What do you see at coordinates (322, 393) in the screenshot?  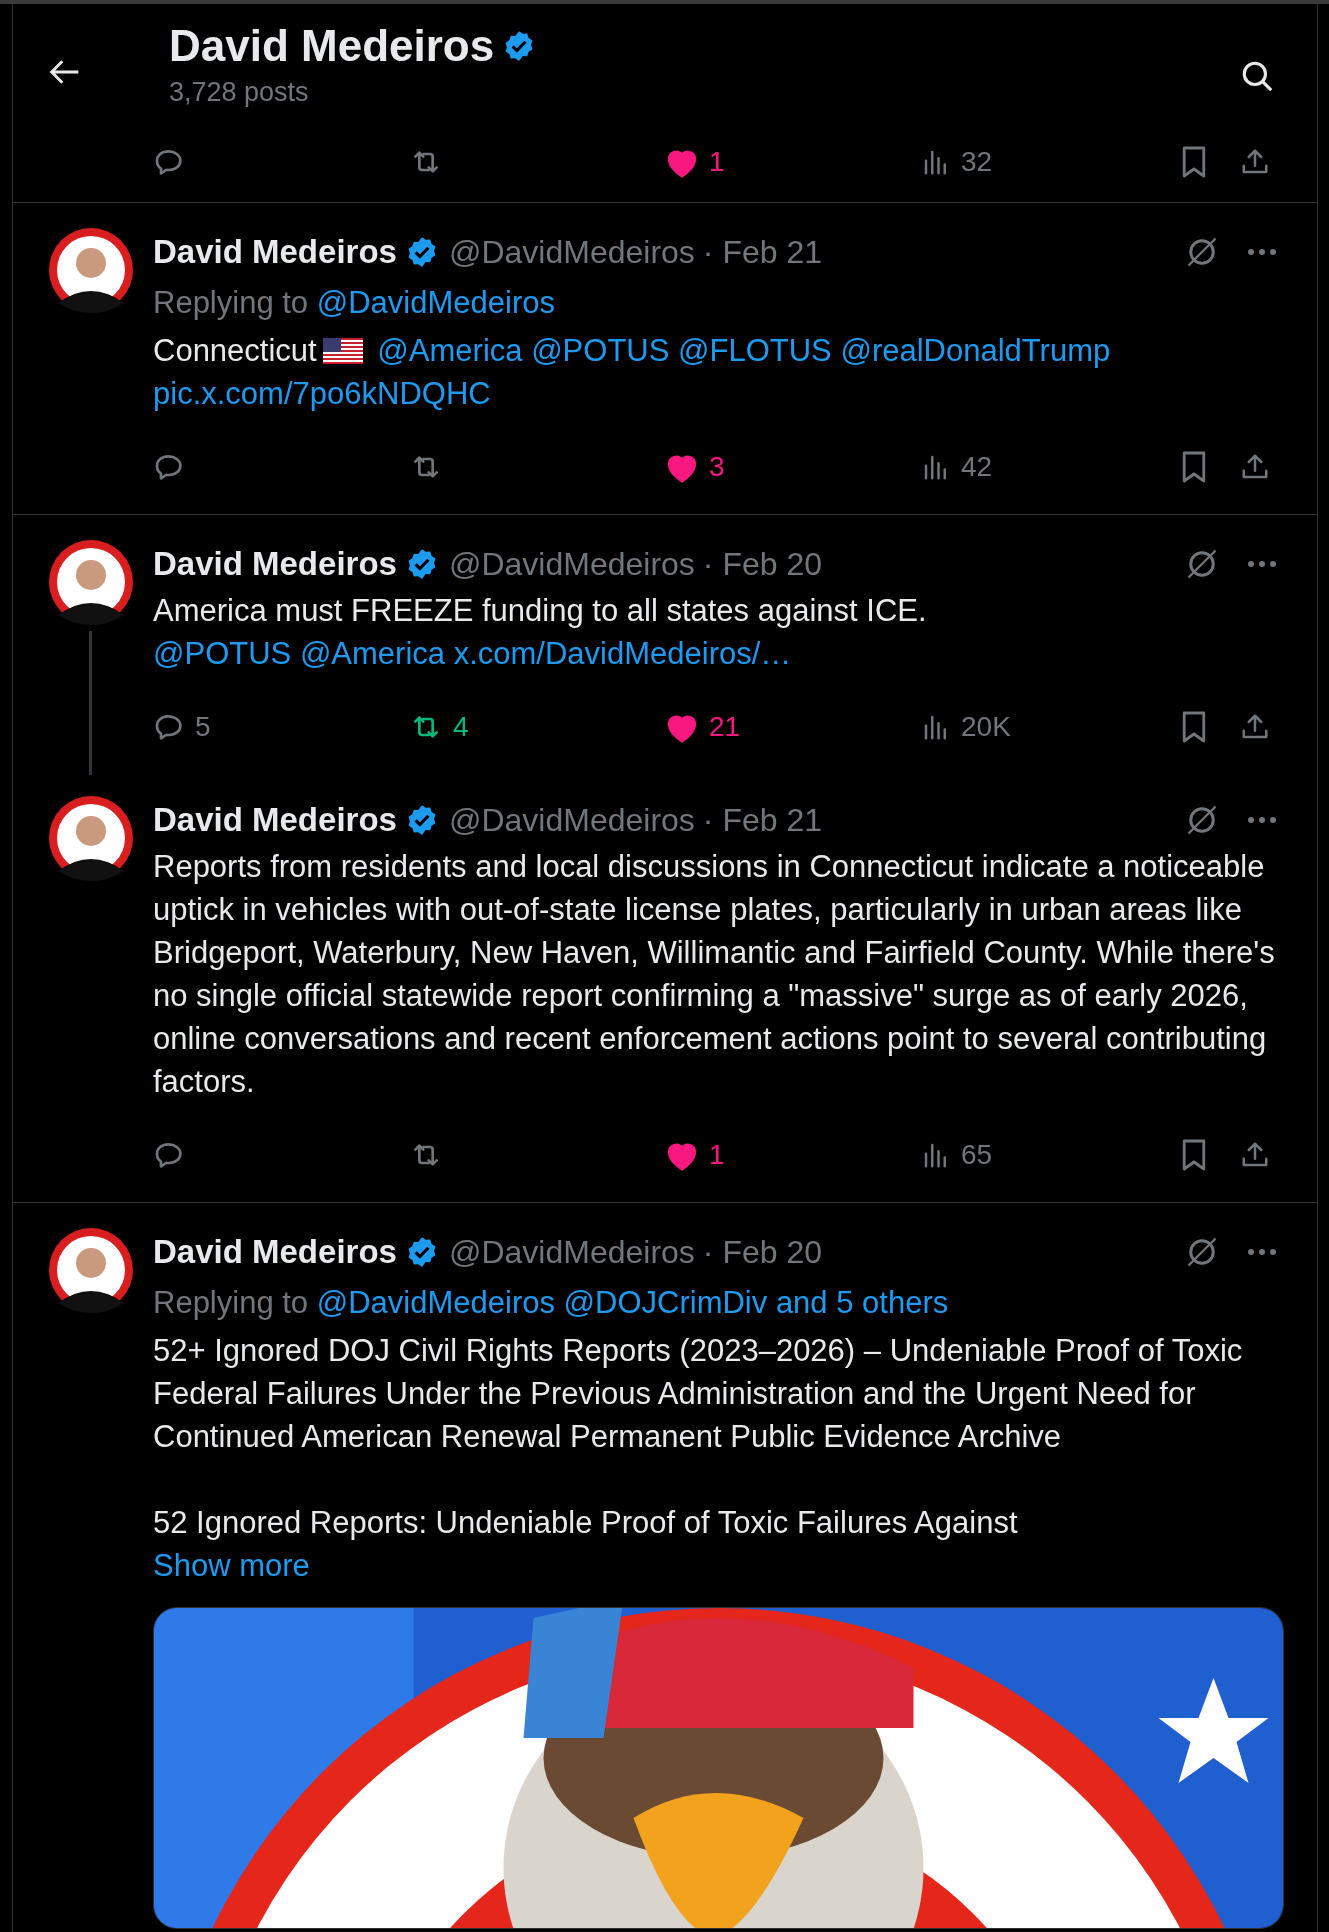 I see `mention-link: pic.x.com/7po6kNDQHC` at bounding box center [322, 393].